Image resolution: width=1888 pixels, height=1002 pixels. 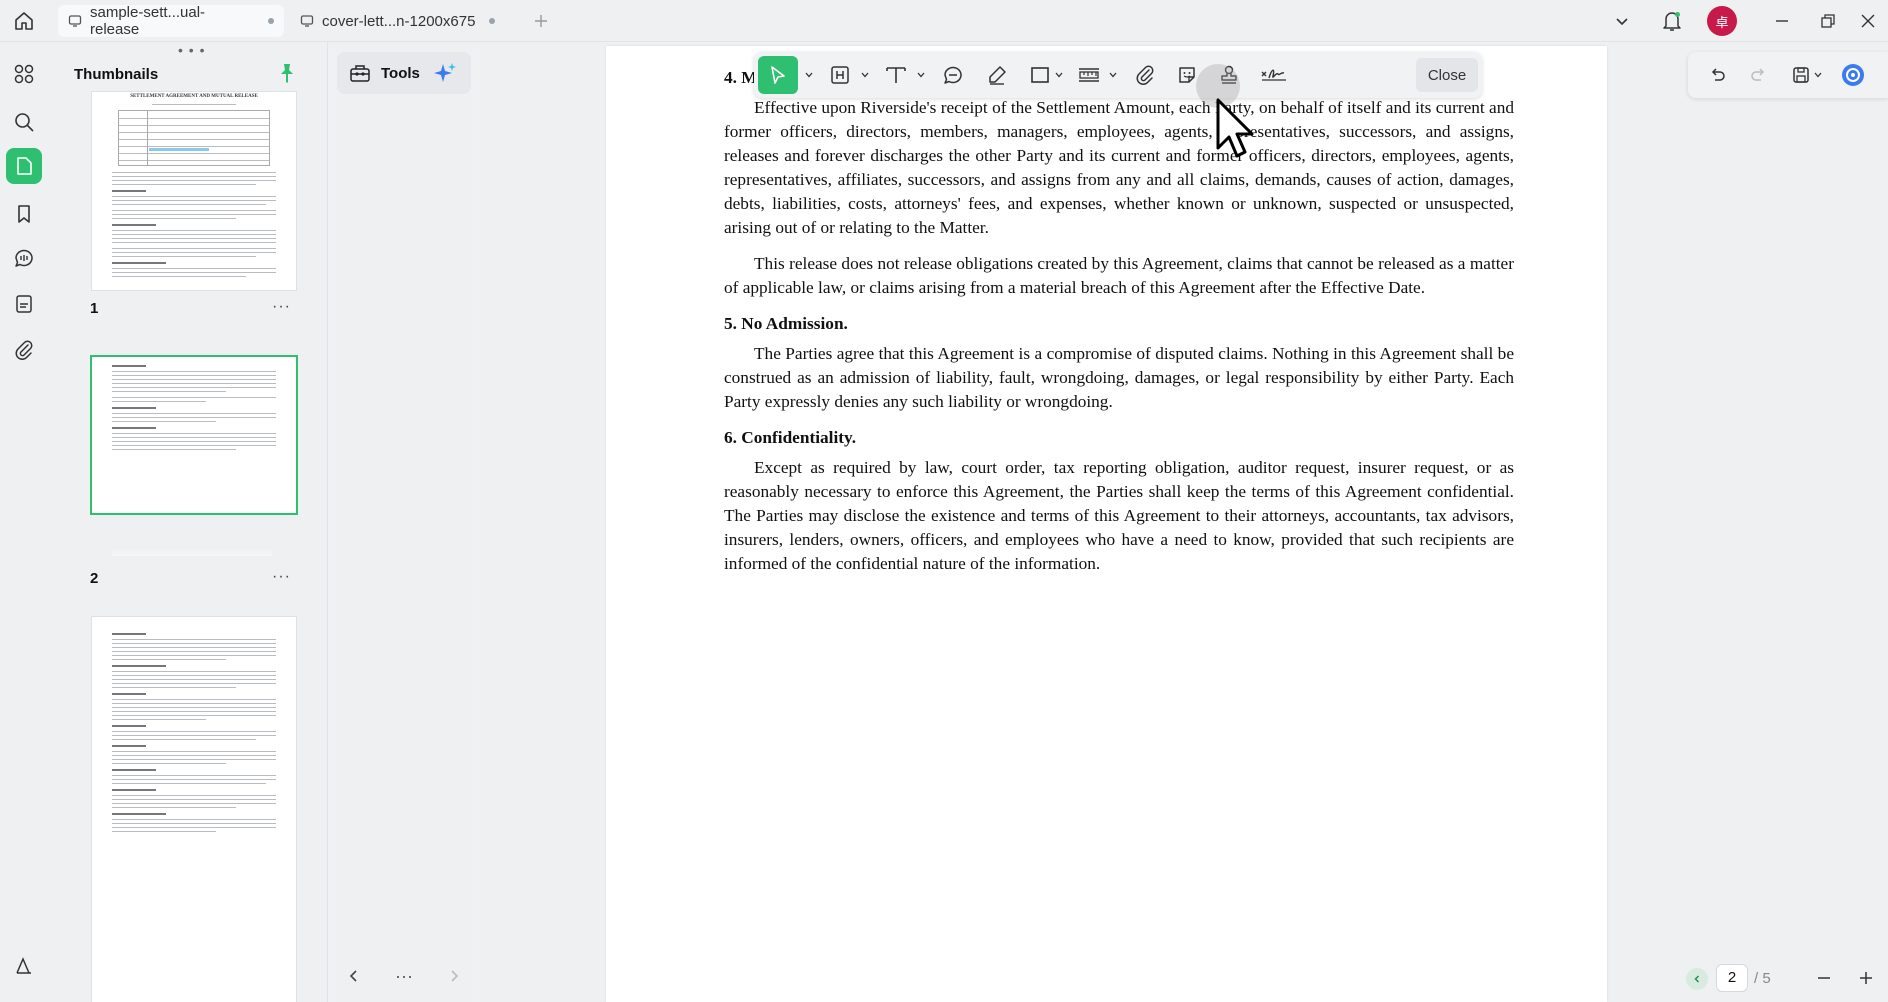 What do you see at coordinates (24, 166) in the screenshot?
I see `thumbnails-page-icon` at bounding box center [24, 166].